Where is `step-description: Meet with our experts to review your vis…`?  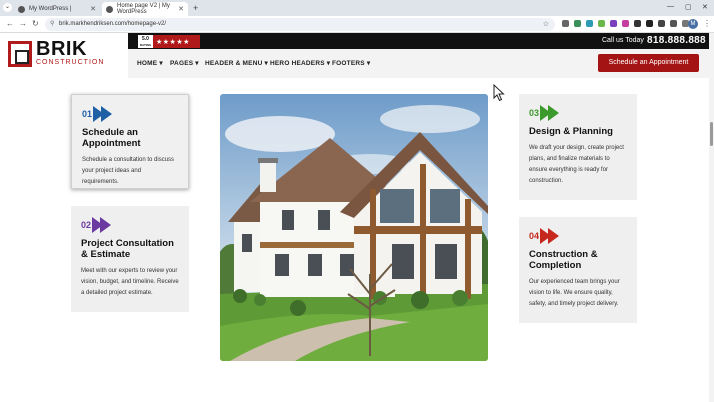 step-description: Meet with our experts to review your vis… is located at coordinates (130, 282).